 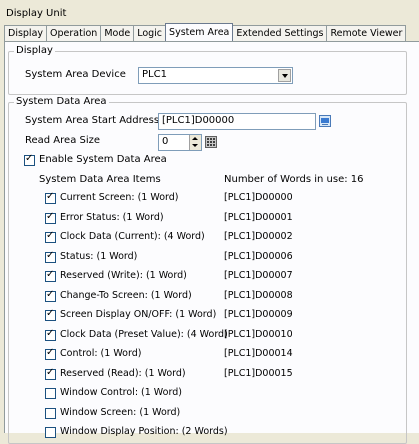 What do you see at coordinates (126, 295) in the screenshot?
I see `item-label: Change-To Screen: (1 Word)` at bounding box center [126, 295].